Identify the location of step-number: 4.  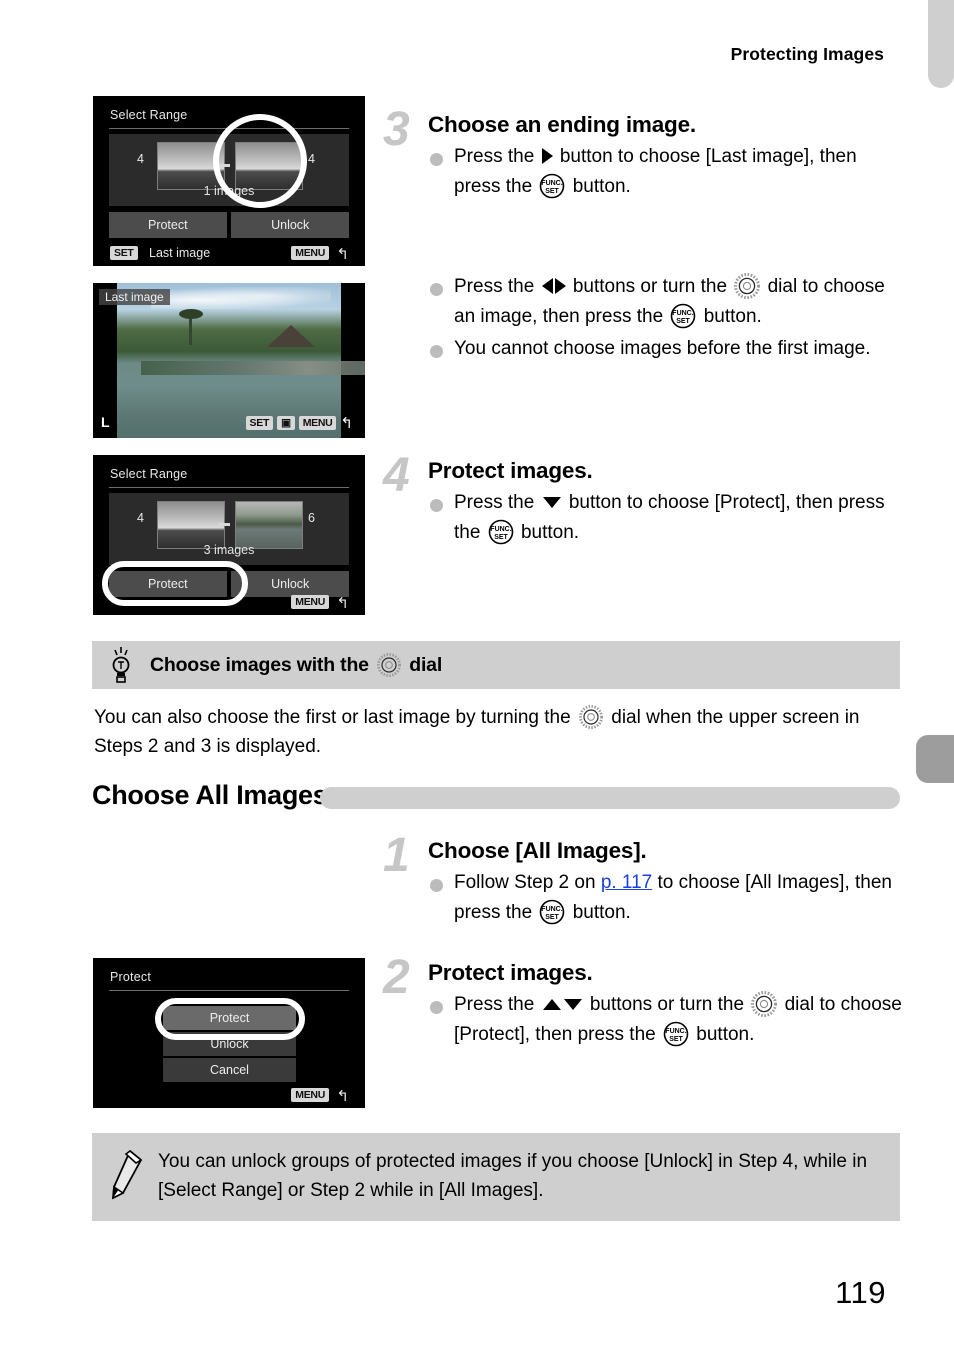
(396, 475).